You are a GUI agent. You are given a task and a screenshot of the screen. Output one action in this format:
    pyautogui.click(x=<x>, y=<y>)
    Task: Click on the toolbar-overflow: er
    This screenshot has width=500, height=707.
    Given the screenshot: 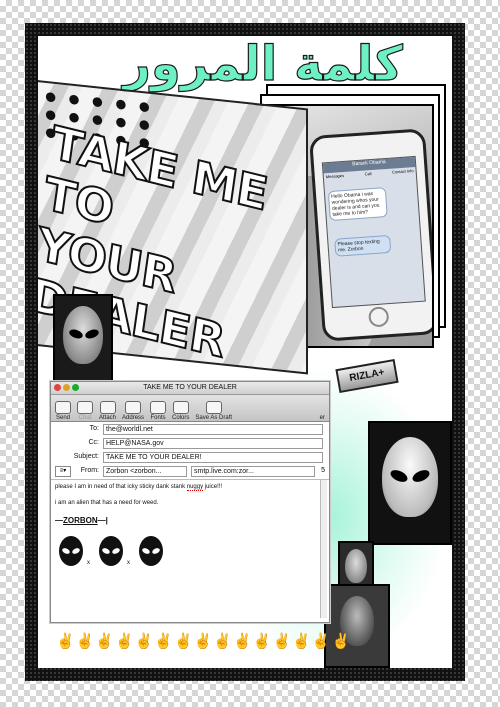 What is the action you would take?
    pyautogui.click(x=322, y=418)
    